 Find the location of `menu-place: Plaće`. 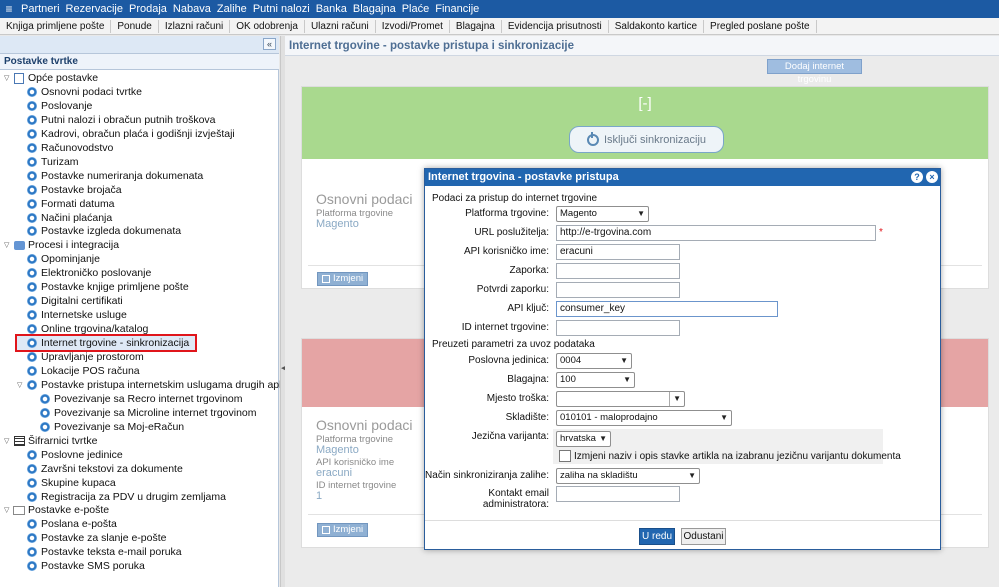

menu-place: Plaće is located at coordinates (416, 9).